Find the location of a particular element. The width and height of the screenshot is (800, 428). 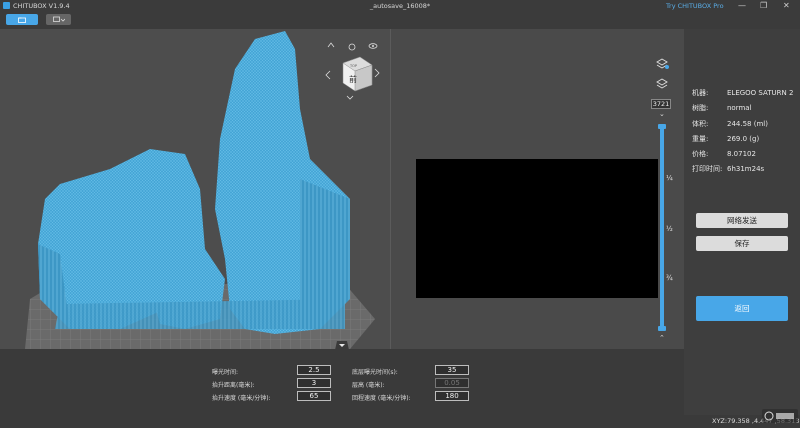

price-row: 价格: 8.07102 is located at coordinates (724, 154).